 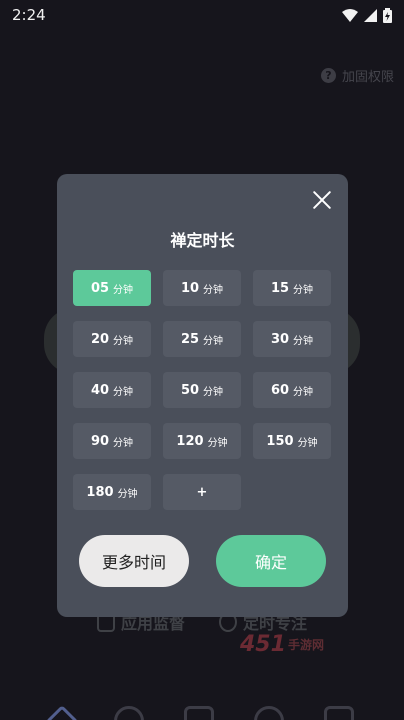 What do you see at coordinates (100, 492) in the screenshot?
I see `duration-option-value: 180` at bounding box center [100, 492].